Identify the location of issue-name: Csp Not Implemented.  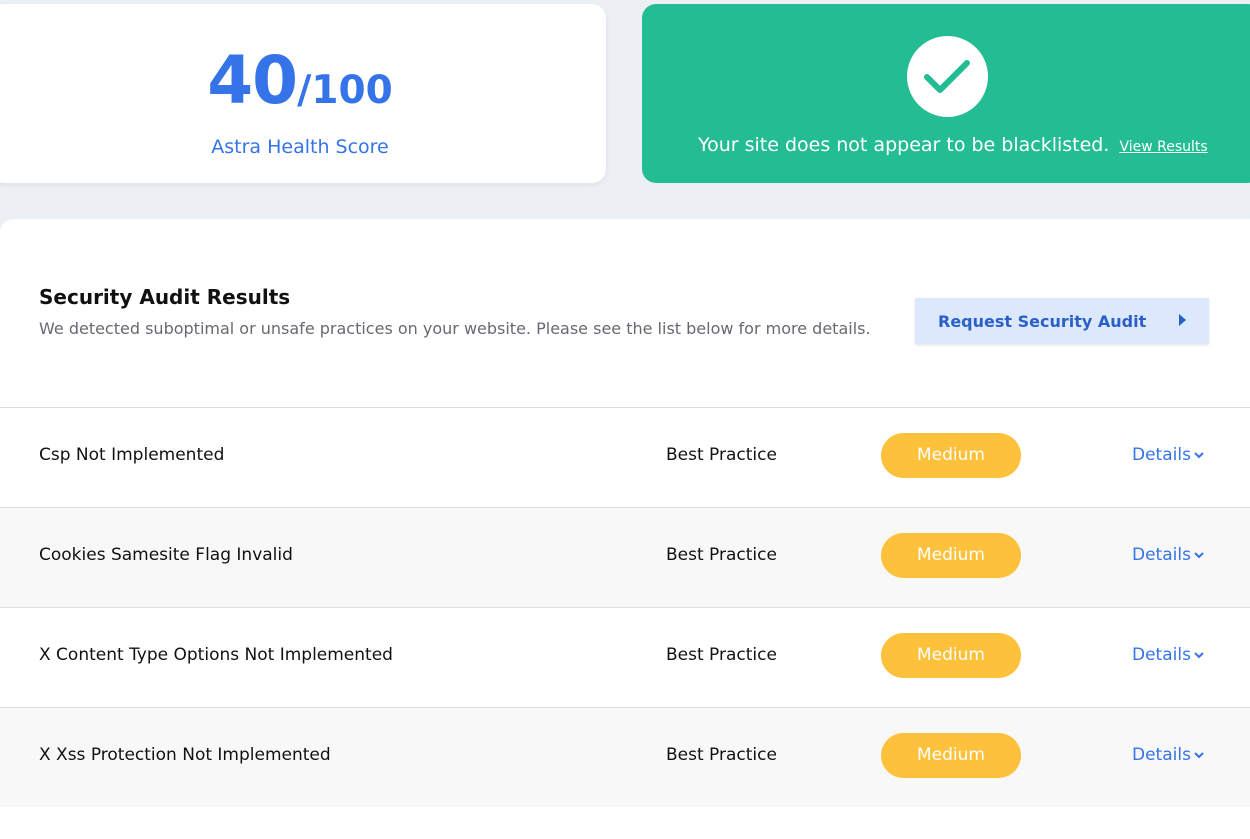
(132, 455).